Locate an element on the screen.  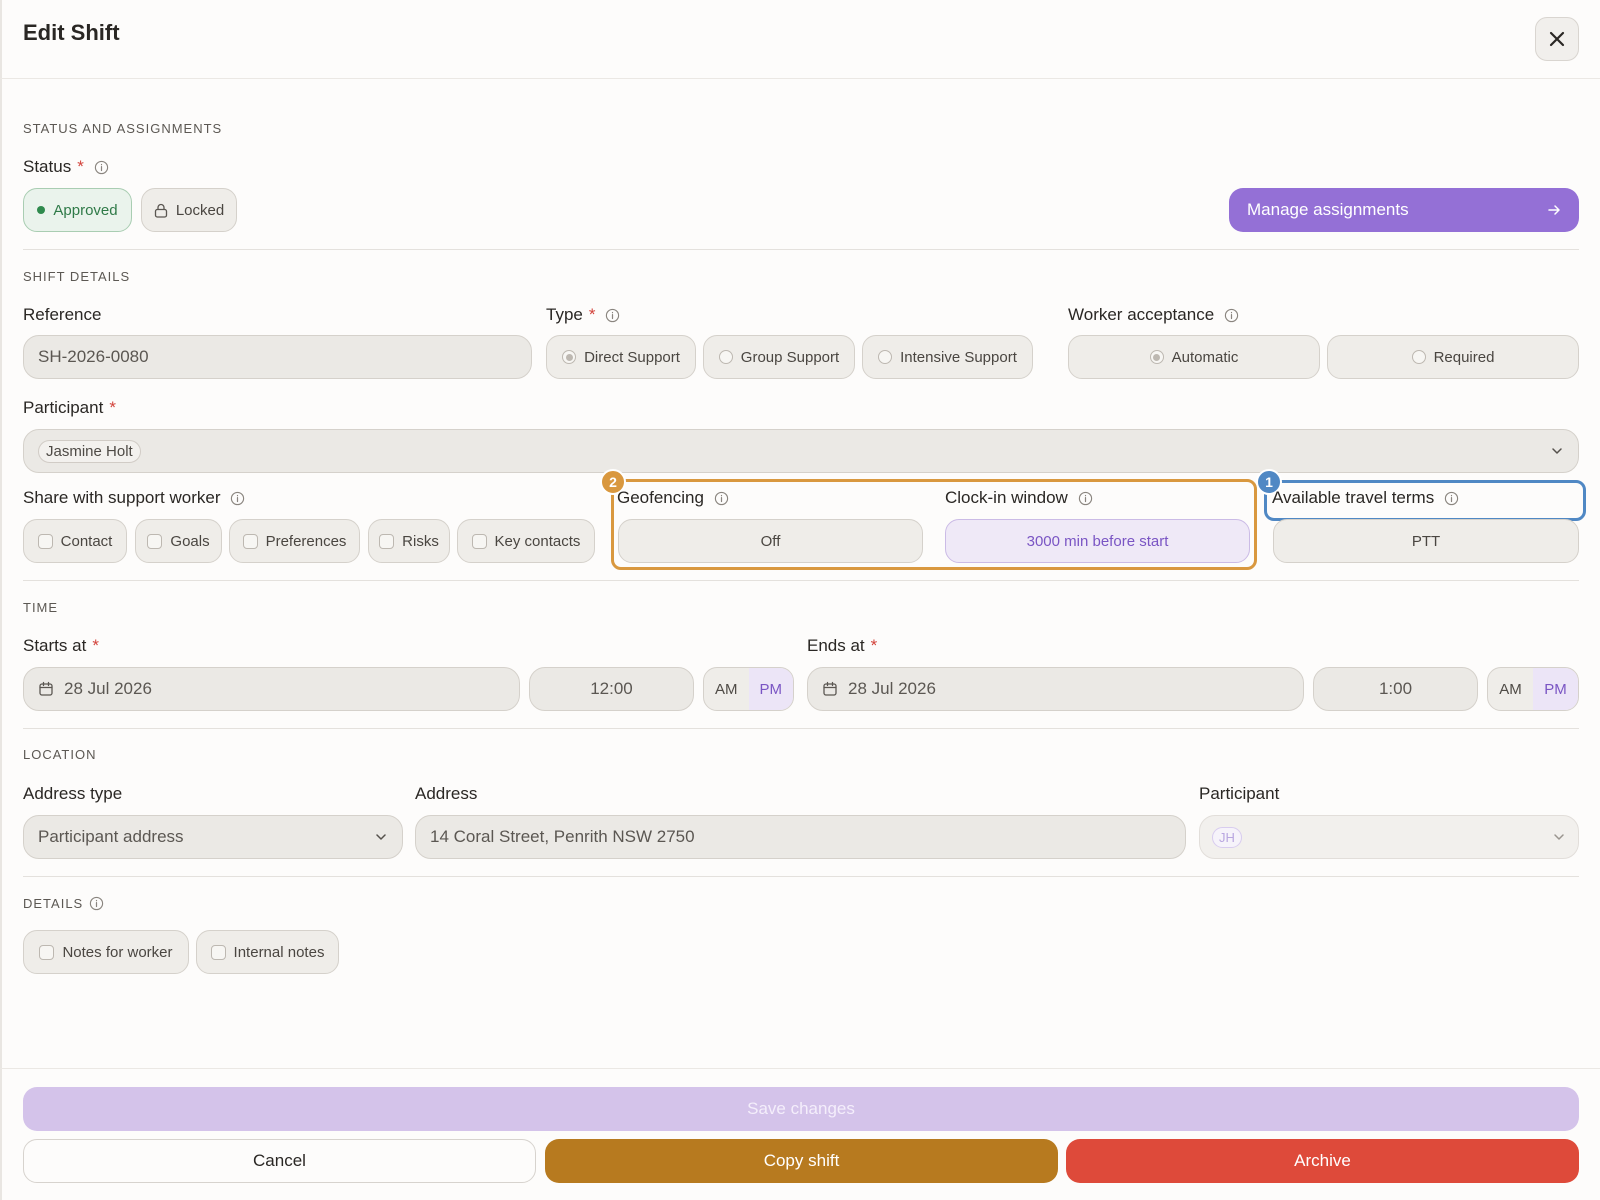
status-label: Status * is located at coordinates (66, 167).